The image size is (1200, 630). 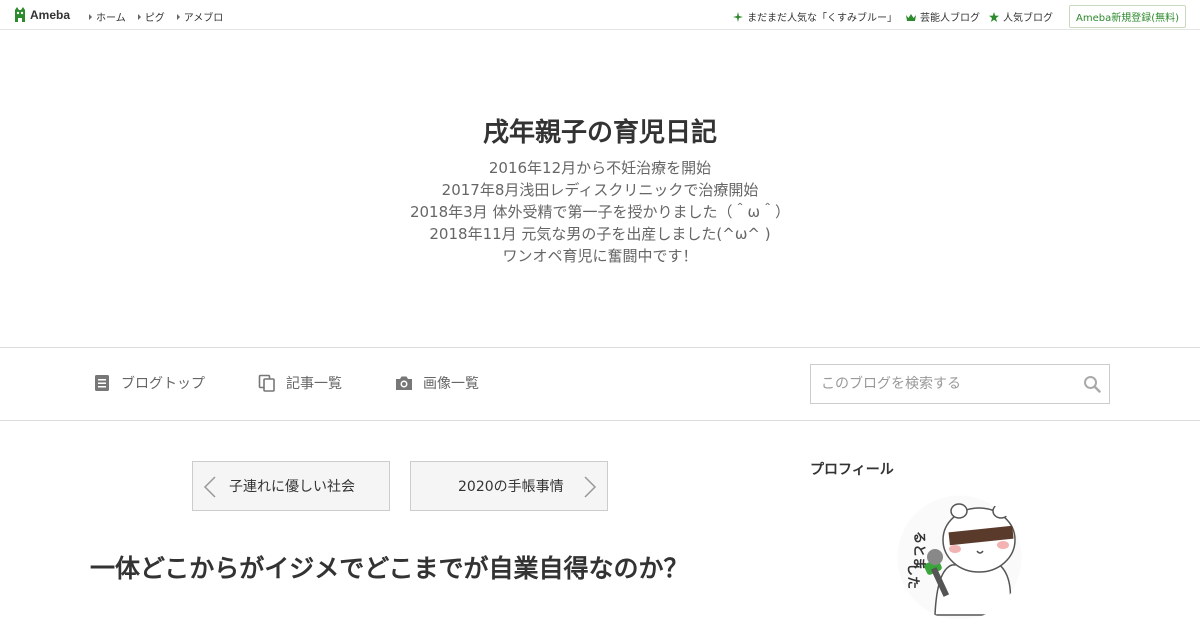 I want to click on document-icon, so click(x=102, y=383).